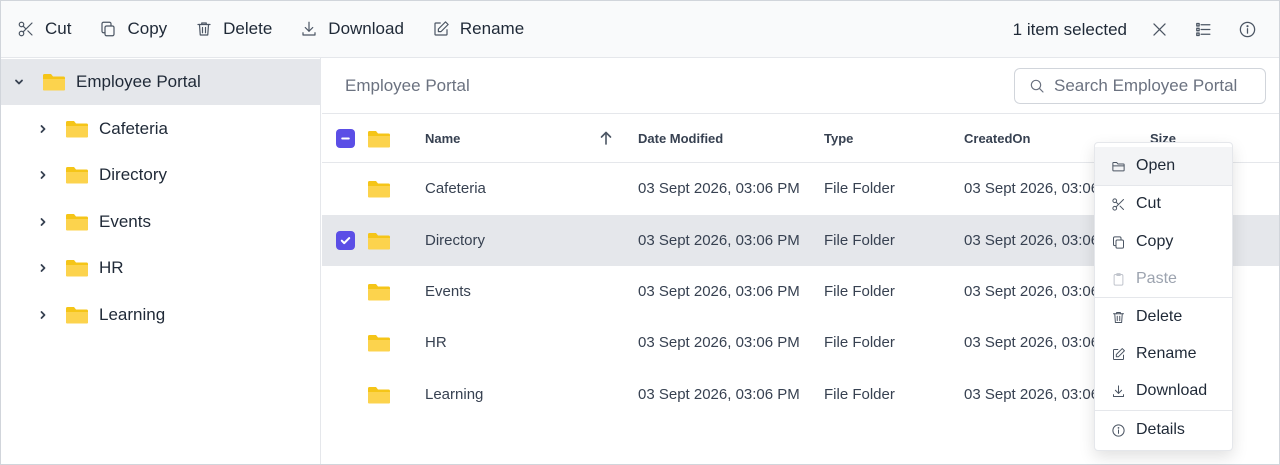  Describe the element at coordinates (838, 138) in the screenshot. I see `column-header-type: Type` at that location.